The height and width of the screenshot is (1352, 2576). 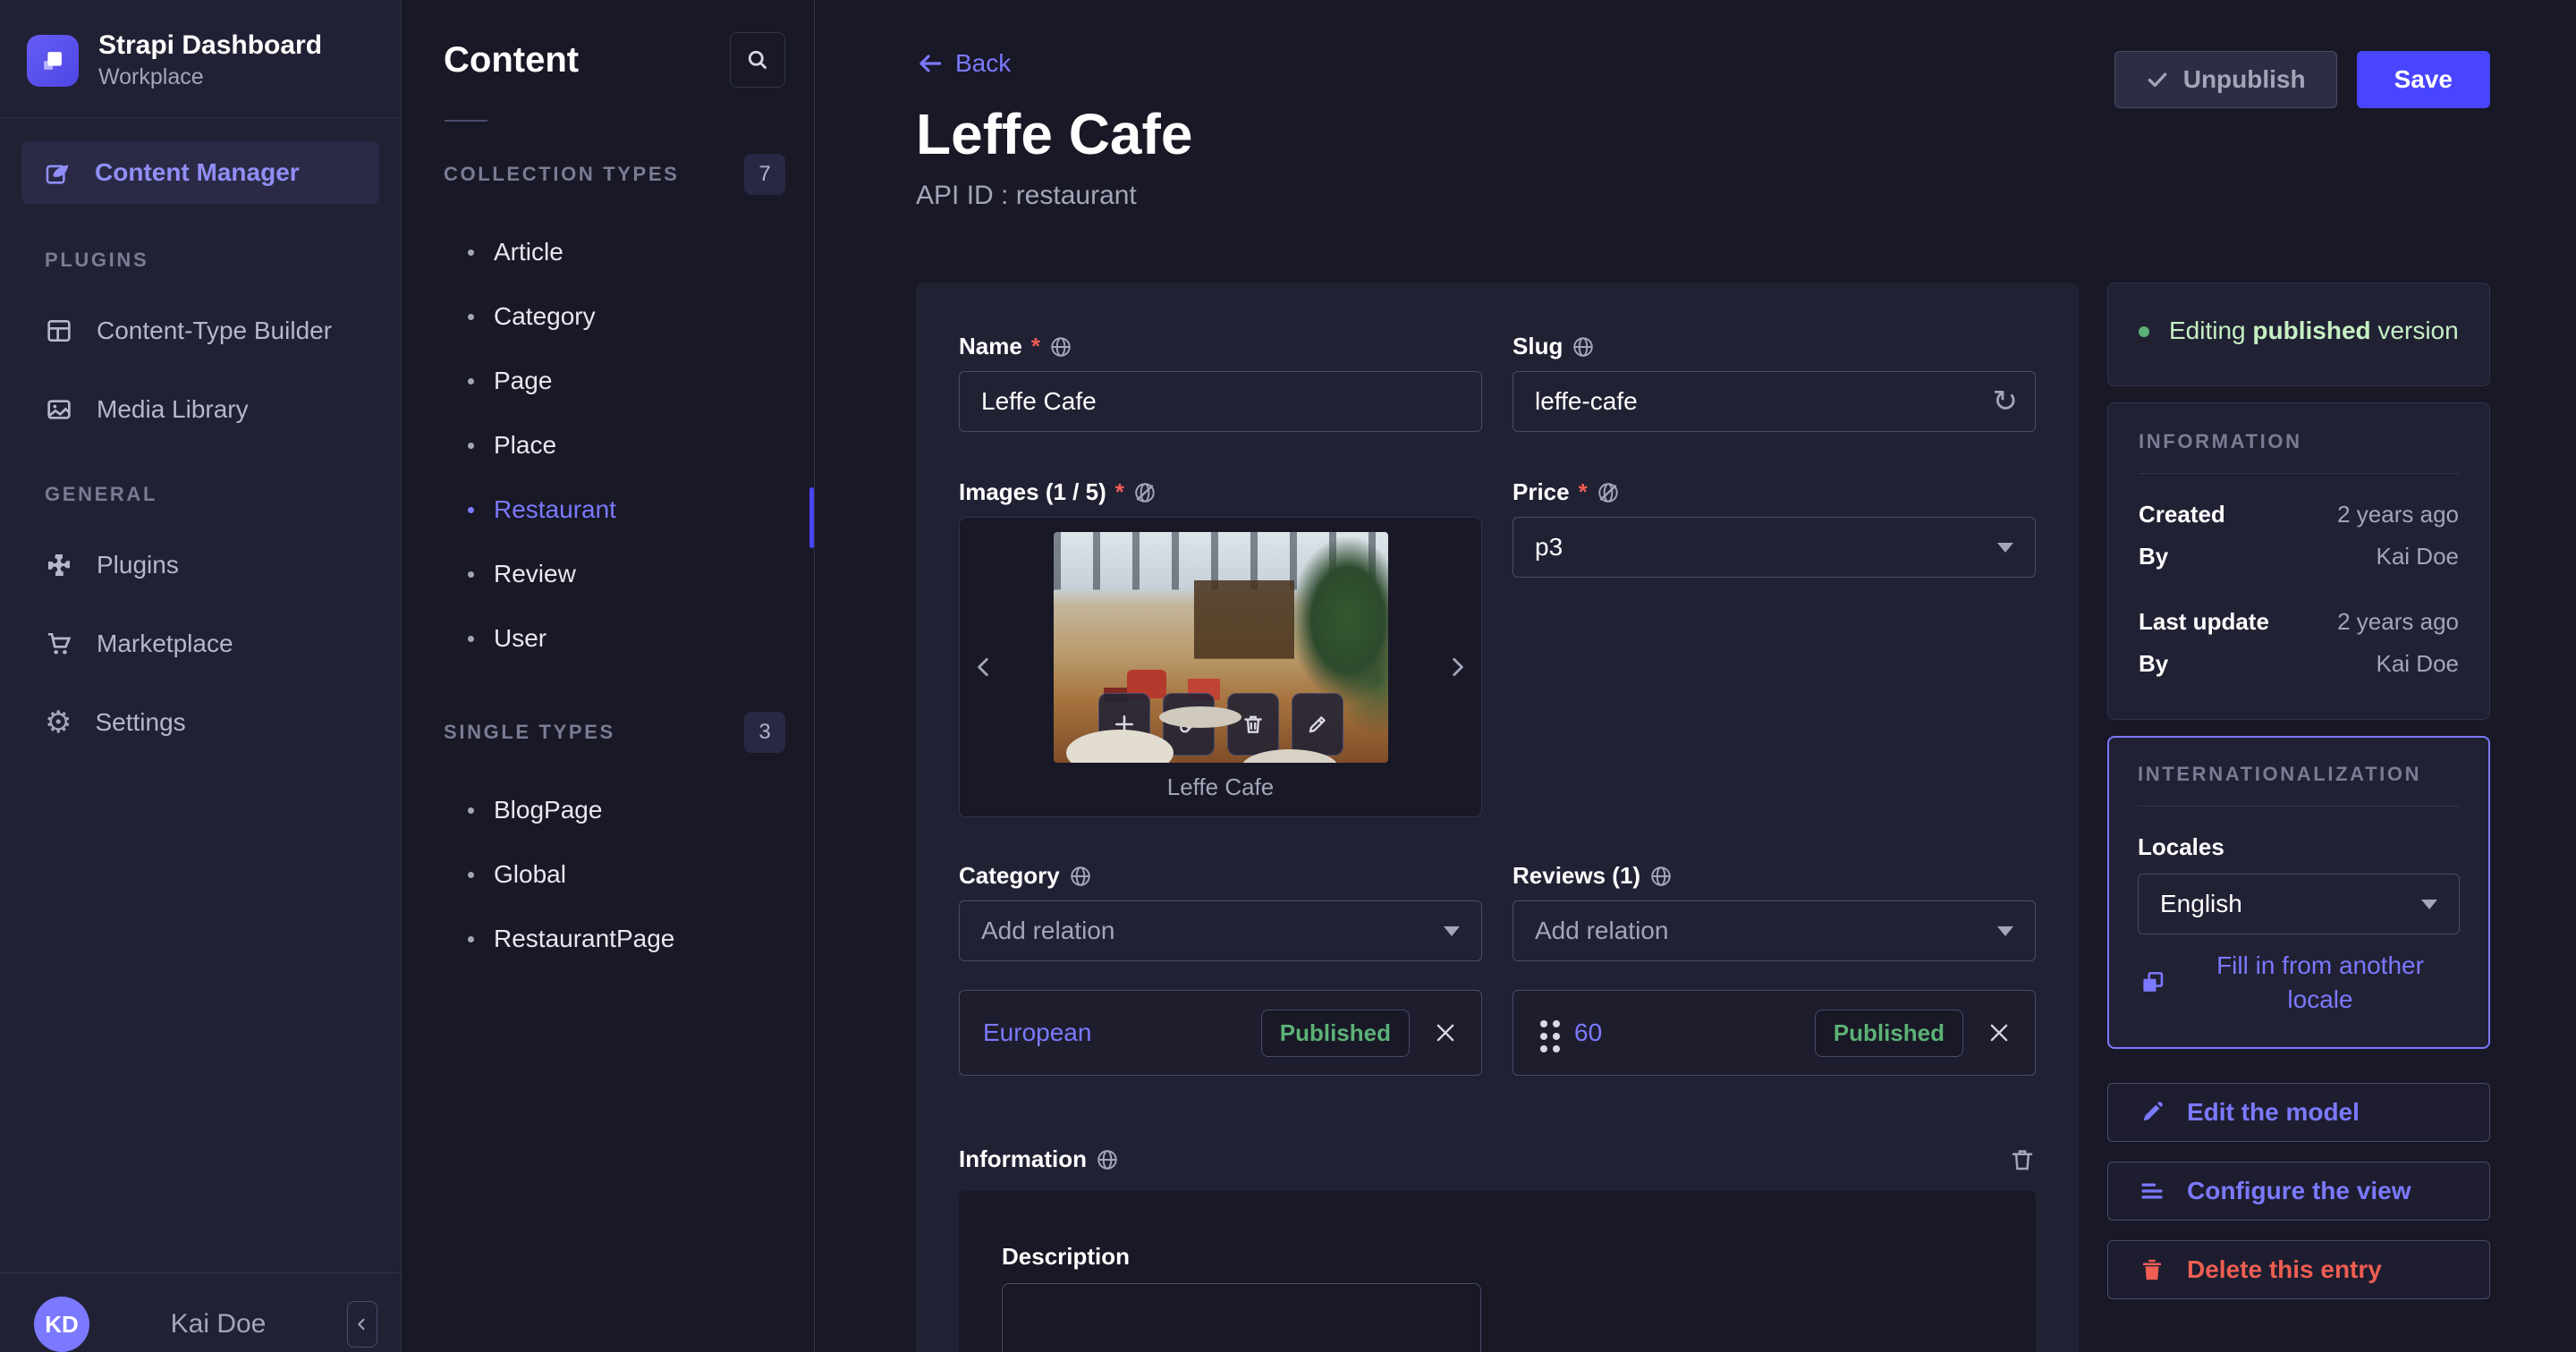 I want to click on category-relation-card: European Published, so click(x=1220, y=1033).